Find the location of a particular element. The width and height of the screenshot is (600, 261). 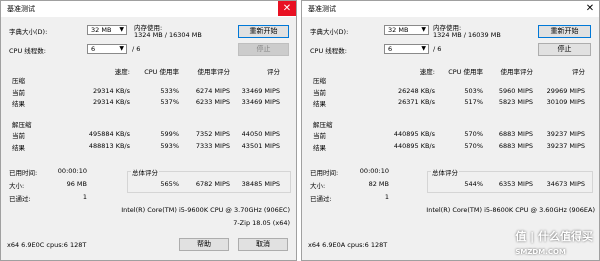

watermark-url: SMZDM.COM is located at coordinates (540, 252).